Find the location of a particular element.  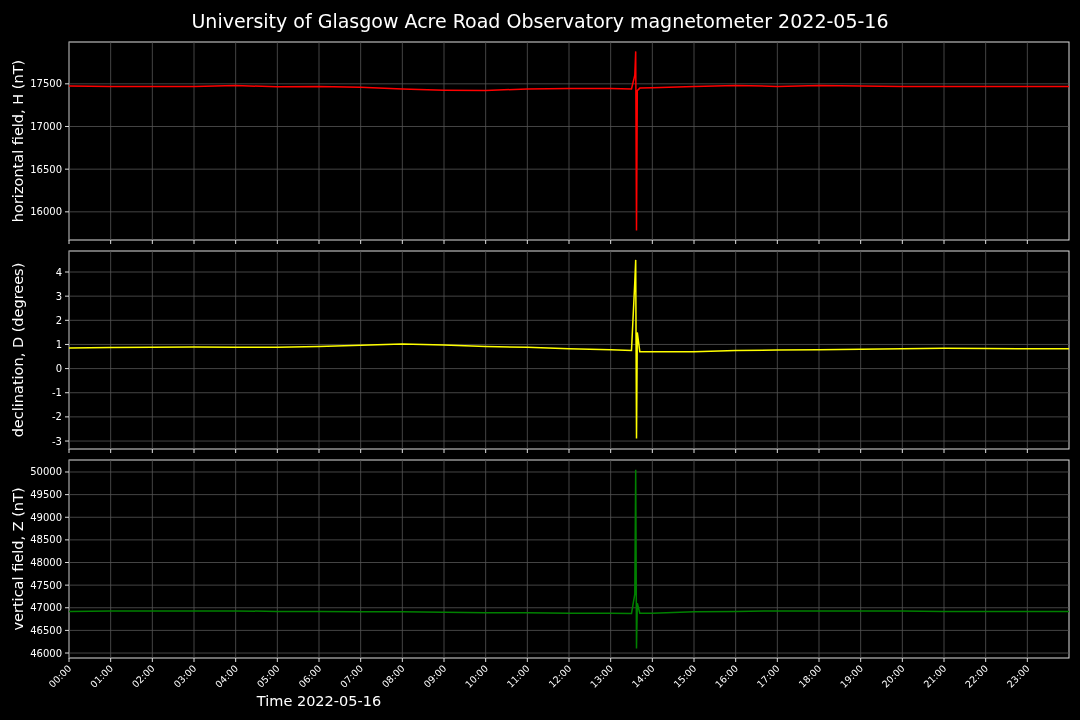

axis-tick-label: 17500 is located at coordinates (46, 84).